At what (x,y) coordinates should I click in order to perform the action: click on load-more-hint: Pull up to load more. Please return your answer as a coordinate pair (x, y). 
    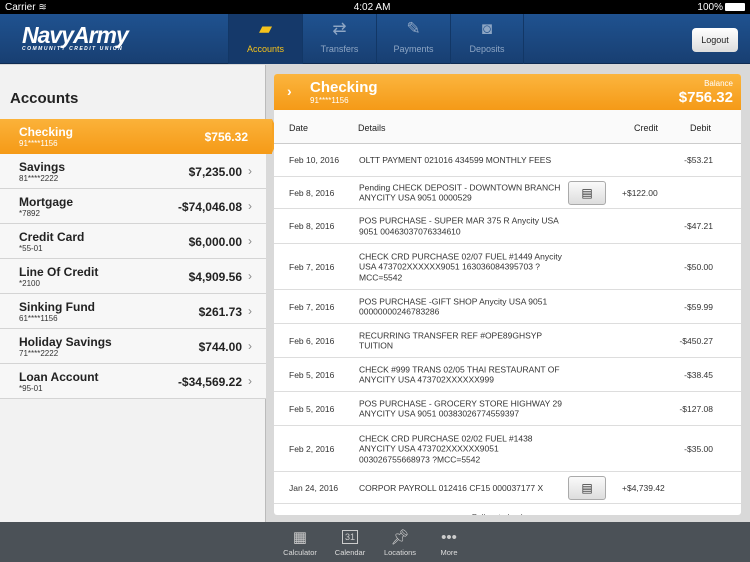
    Looking at the image, I should click on (507, 509).